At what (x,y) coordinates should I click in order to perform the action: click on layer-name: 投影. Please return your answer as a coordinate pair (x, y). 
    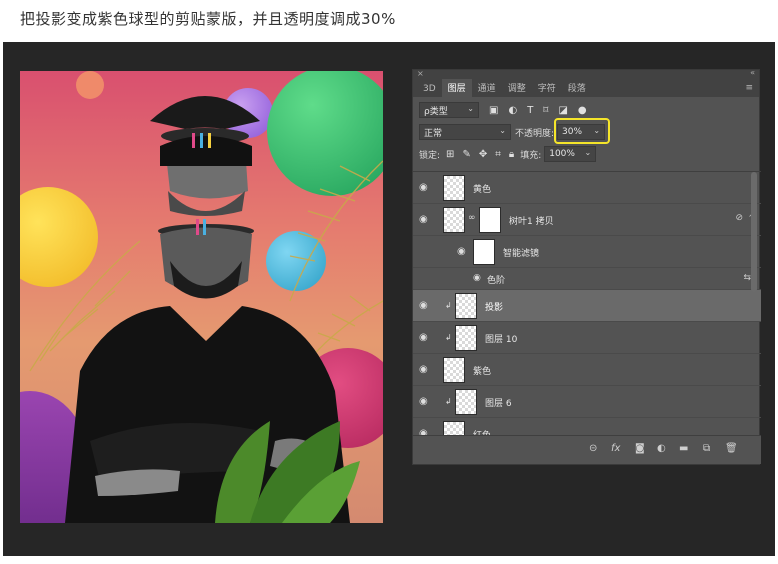
    Looking at the image, I should click on (494, 308).